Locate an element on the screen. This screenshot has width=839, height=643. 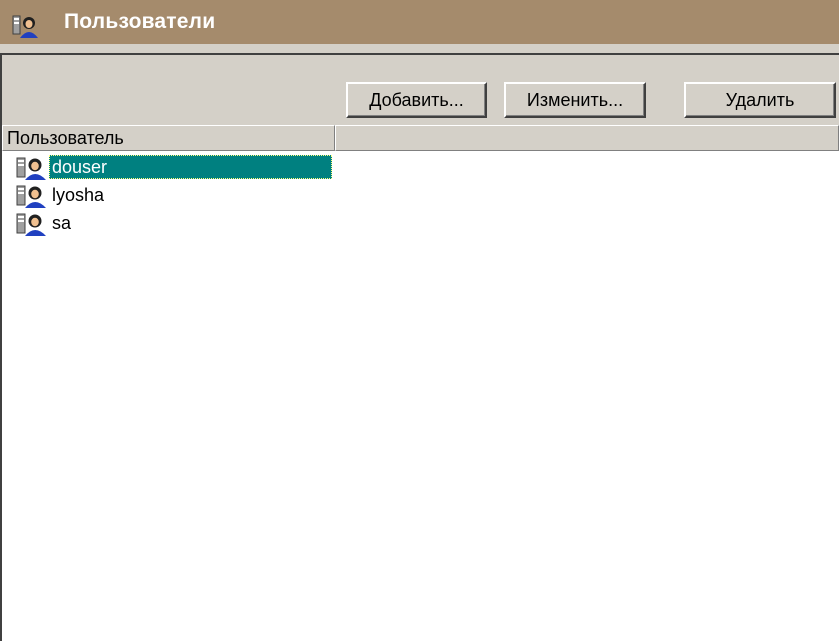
list-item-label: lyosha is located at coordinates (78, 195).